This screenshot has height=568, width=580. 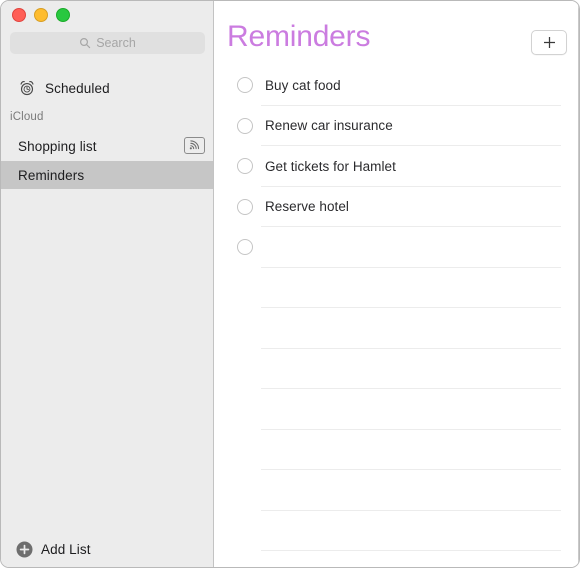 What do you see at coordinates (27, 117) in the screenshot?
I see `sidebar-group-header: iCloud` at bounding box center [27, 117].